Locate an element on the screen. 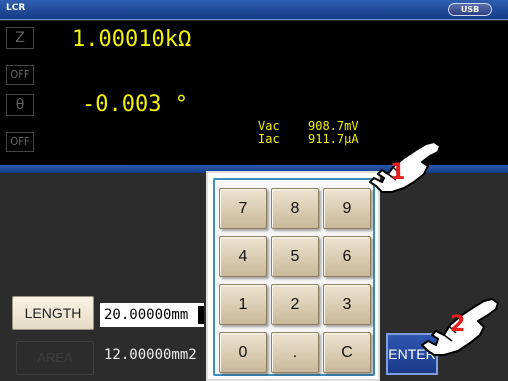 The width and height of the screenshot is (508, 381). param2-range-button: OFF is located at coordinates (20, 142).